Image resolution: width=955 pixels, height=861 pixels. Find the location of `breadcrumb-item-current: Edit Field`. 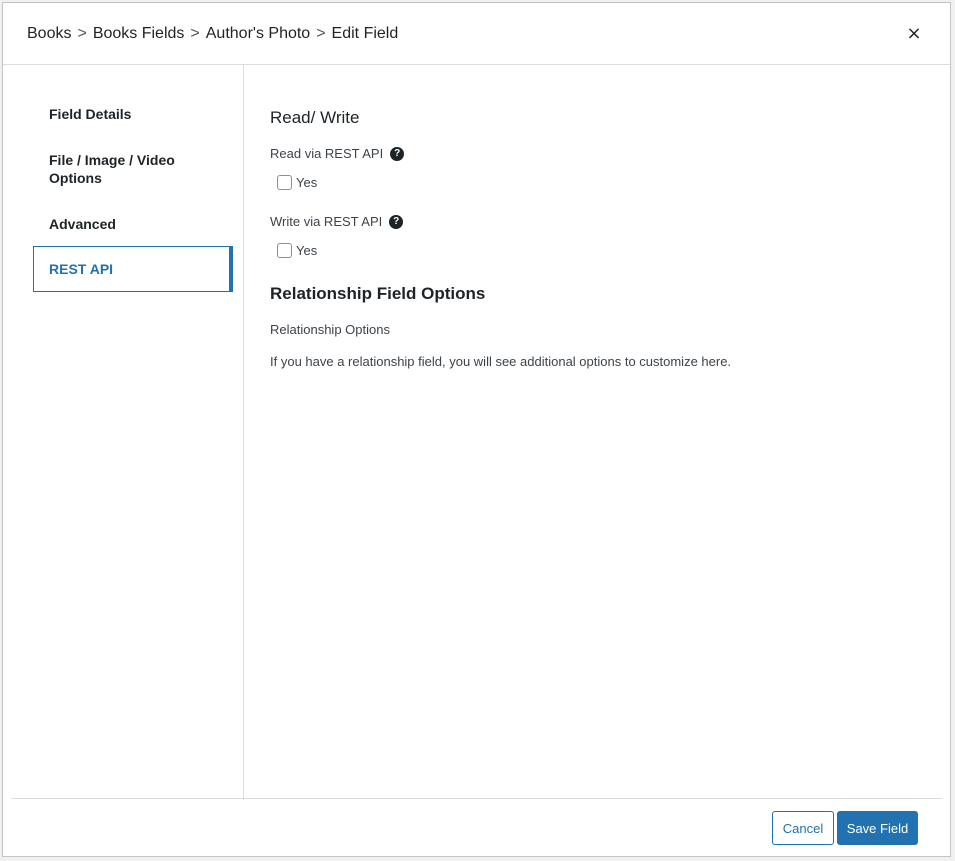

breadcrumb-item-current: Edit Field is located at coordinates (365, 33).